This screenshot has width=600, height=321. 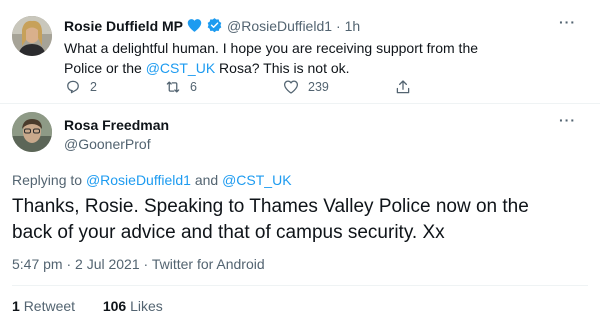 What do you see at coordinates (318, 87) in the screenshot?
I see `like-count: 239` at bounding box center [318, 87].